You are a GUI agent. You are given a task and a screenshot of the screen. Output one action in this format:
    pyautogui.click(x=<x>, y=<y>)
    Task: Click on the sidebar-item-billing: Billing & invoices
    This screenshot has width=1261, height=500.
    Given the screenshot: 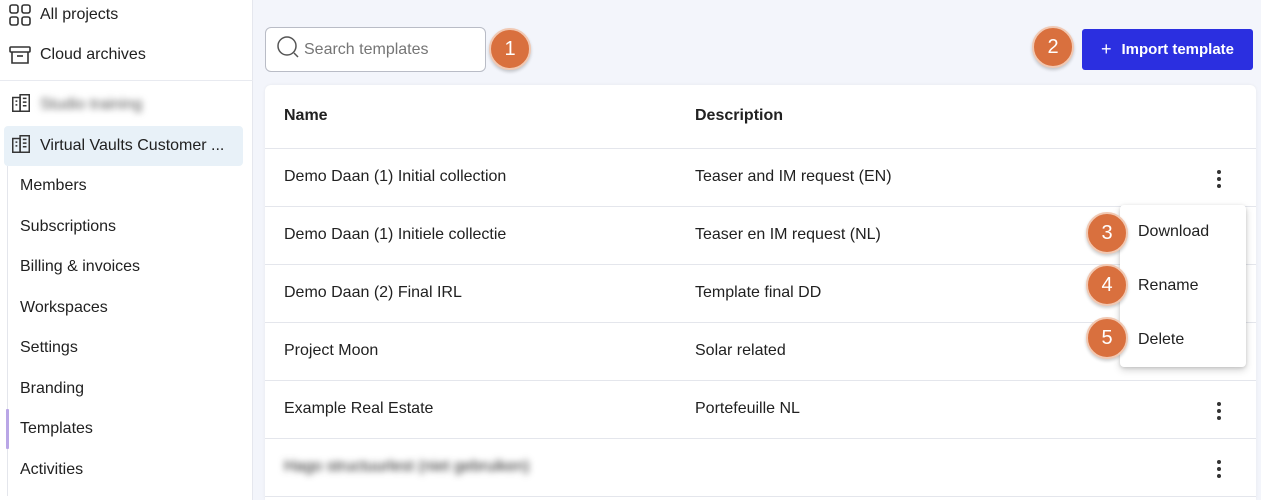 What is the action you would take?
    pyautogui.click(x=80, y=267)
    